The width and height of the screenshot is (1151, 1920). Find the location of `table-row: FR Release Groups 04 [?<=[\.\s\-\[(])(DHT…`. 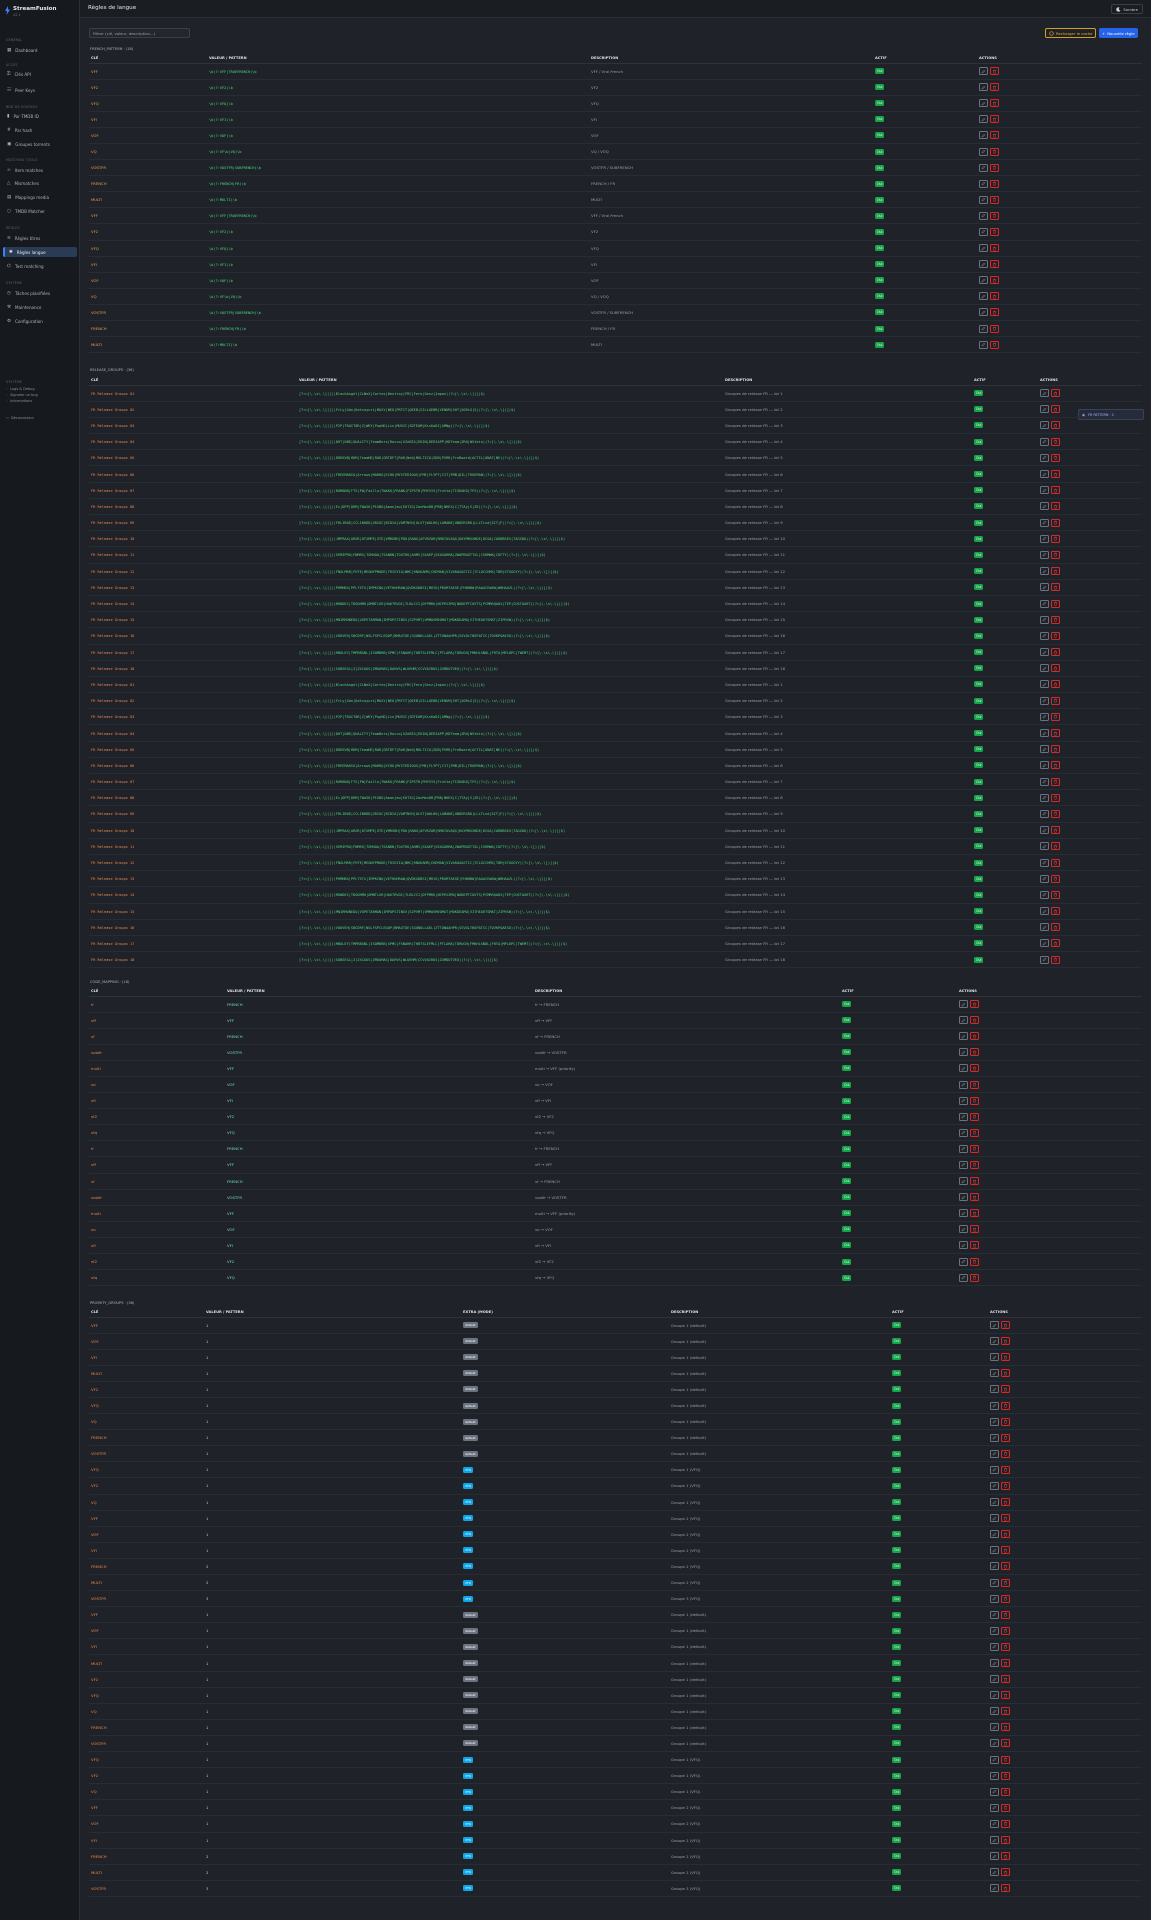

table-row: FR Release Groups 04 [?<=[\.\s\-\[(])(DHT… is located at coordinates (615, 442).